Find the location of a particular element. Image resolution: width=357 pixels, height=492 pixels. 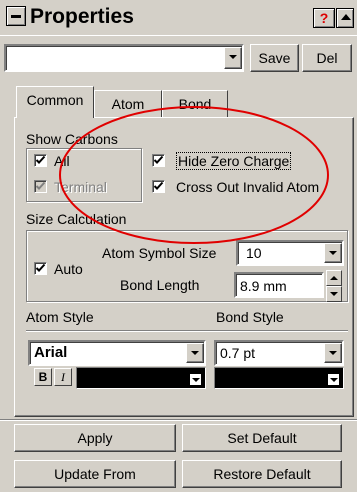

style-dropdown-icon is located at coordinates (233, 58).